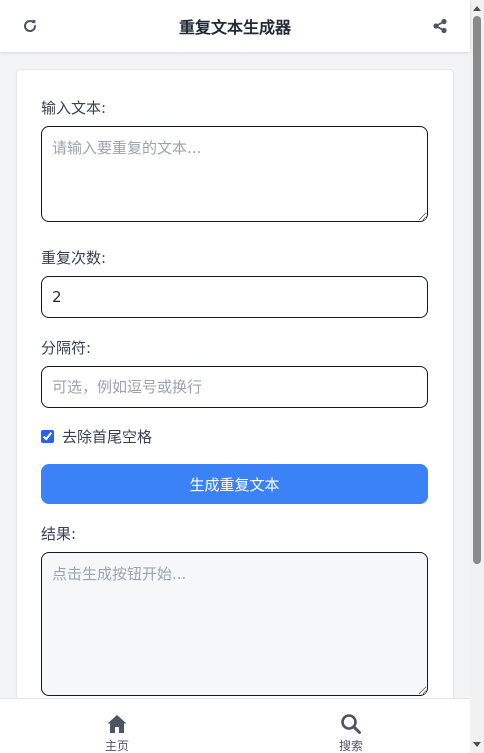 The width and height of the screenshot is (484, 753). What do you see at coordinates (74, 258) in the screenshot?
I see `repeat-count-label: 重复次数:` at bounding box center [74, 258].